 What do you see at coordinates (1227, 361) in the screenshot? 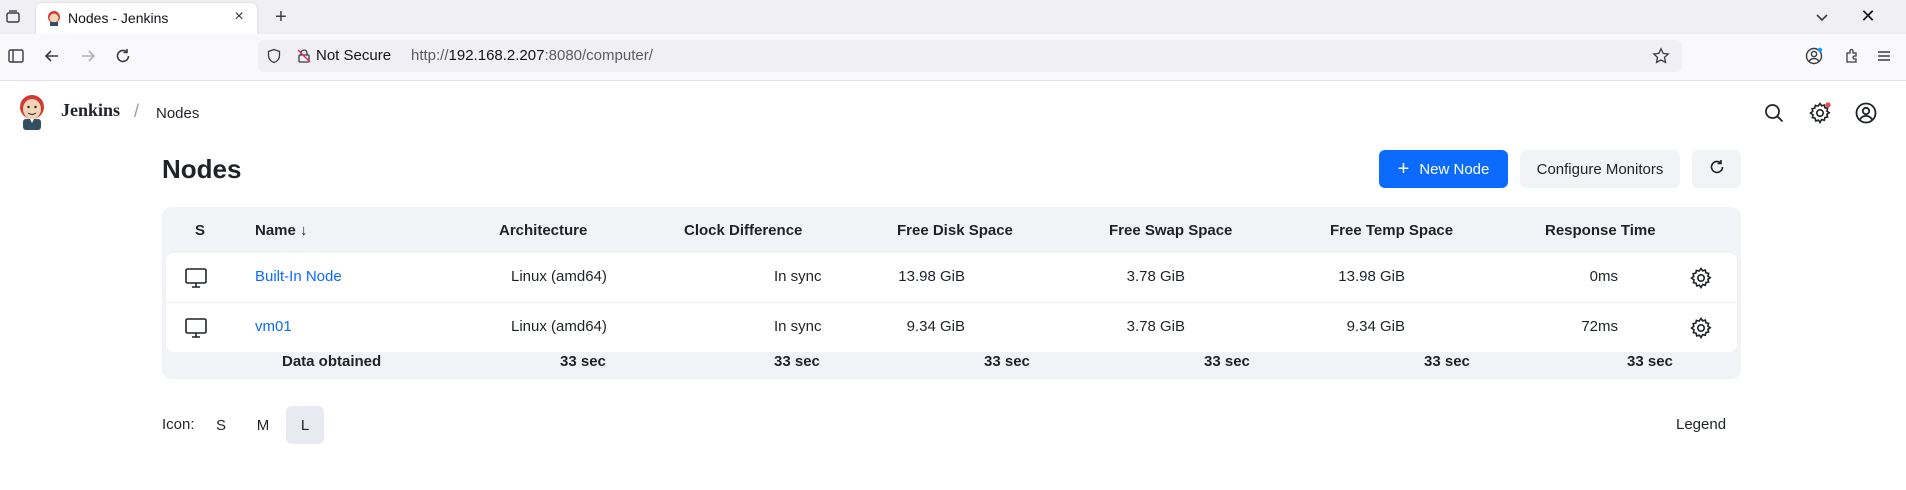
I see `data-obtained-swap: 33 sec` at bounding box center [1227, 361].